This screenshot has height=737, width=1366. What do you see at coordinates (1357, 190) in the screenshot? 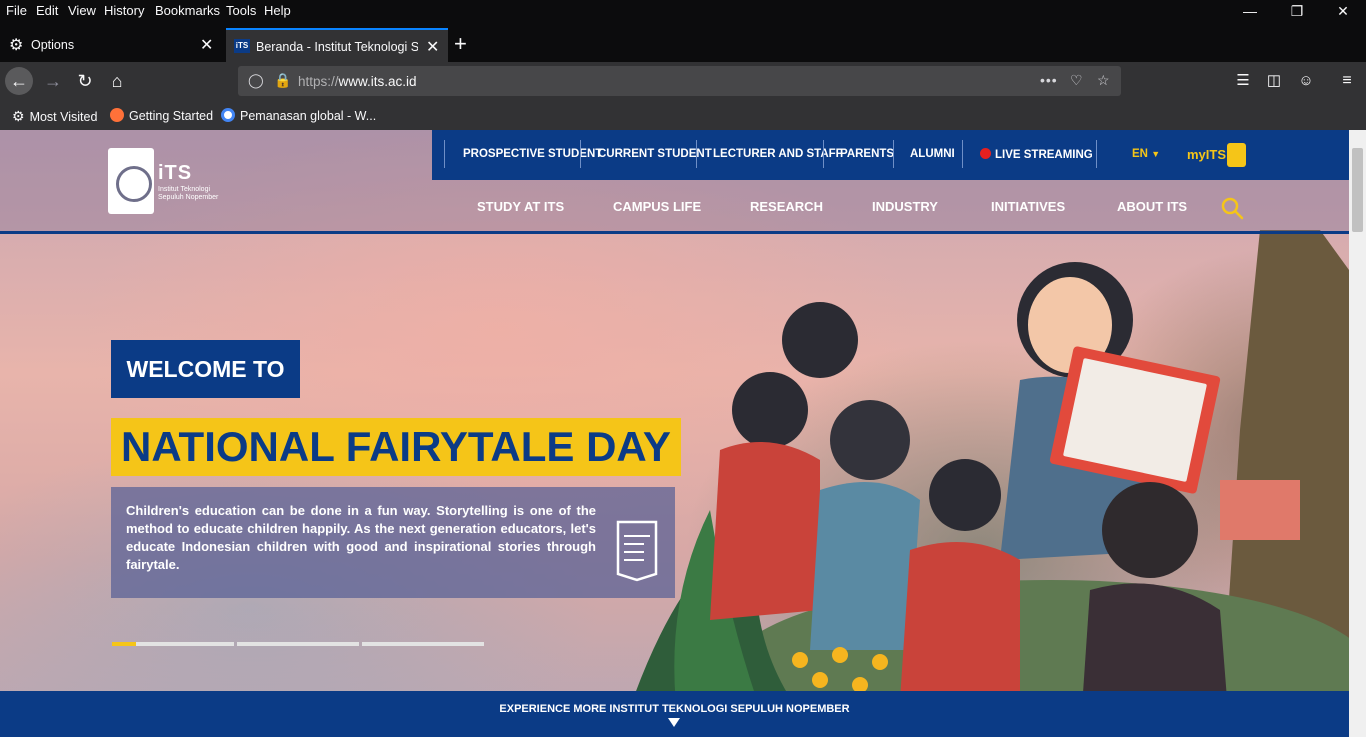
I see `scrollbar-thumb` at bounding box center [1357, 190].